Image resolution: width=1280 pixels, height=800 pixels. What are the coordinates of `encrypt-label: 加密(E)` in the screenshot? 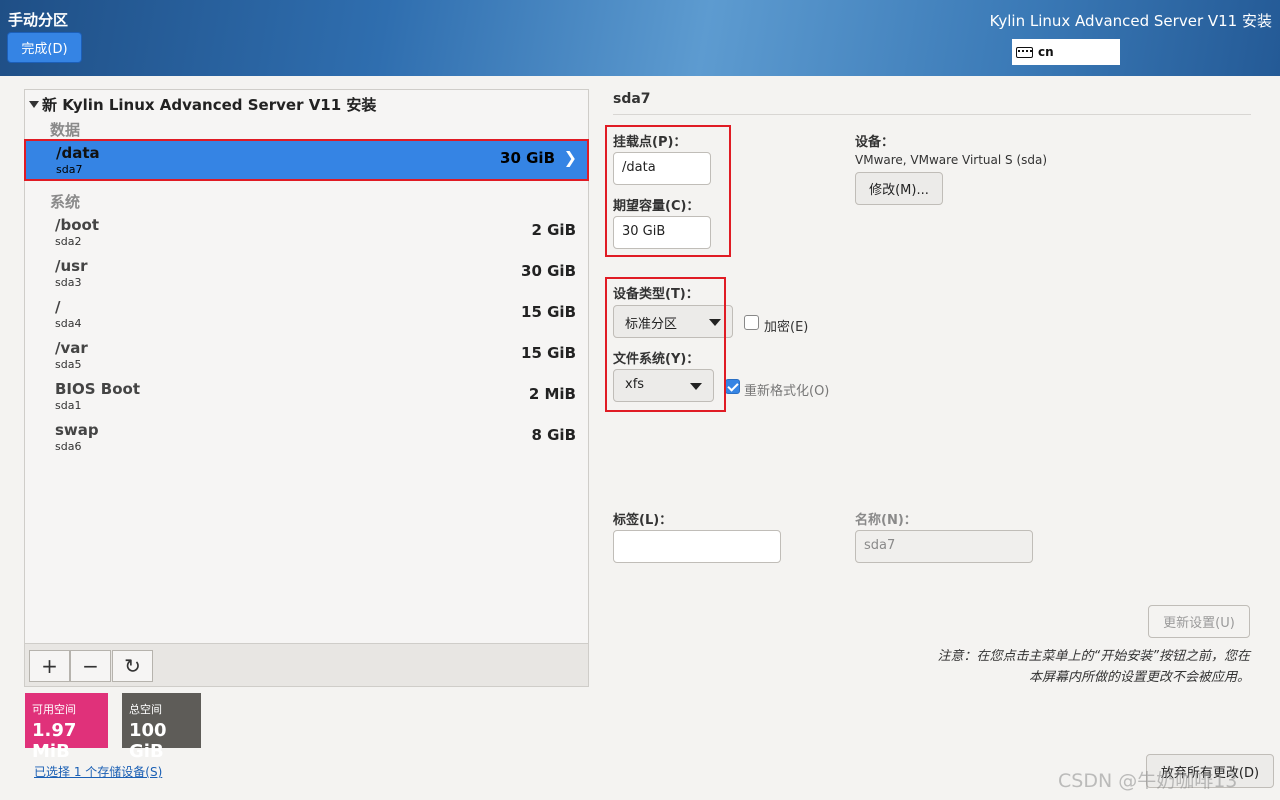 It's located at (786, 327).